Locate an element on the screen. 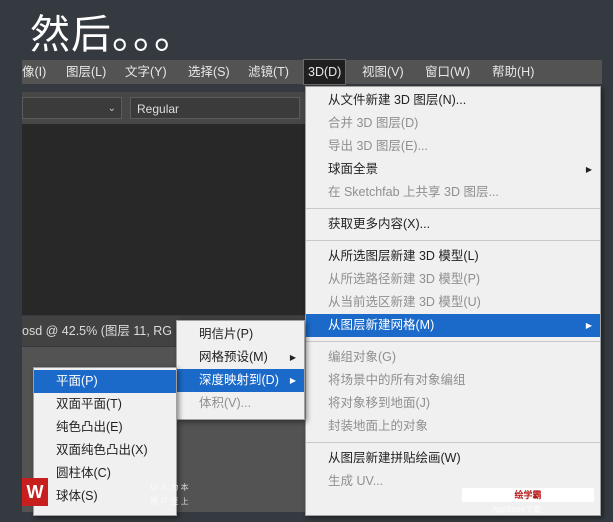 This screenshot has width=613, height=522. menu-filter: 滤镜(T) is located at coordinates (268, 72).